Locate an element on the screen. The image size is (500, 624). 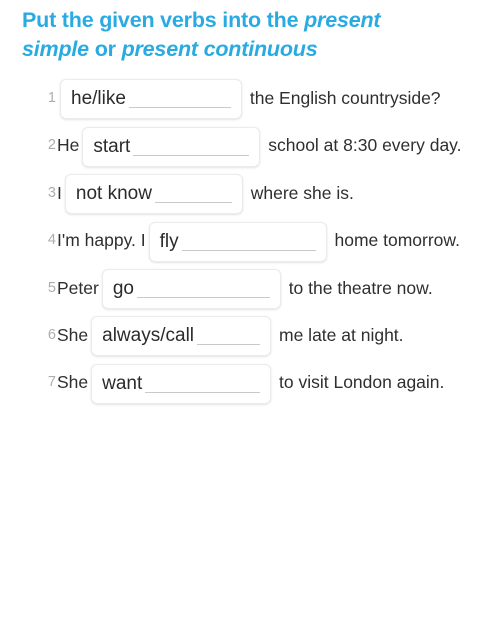
exercise-text-after: school at 8:30 every day. is located at coordinates (362, 145).